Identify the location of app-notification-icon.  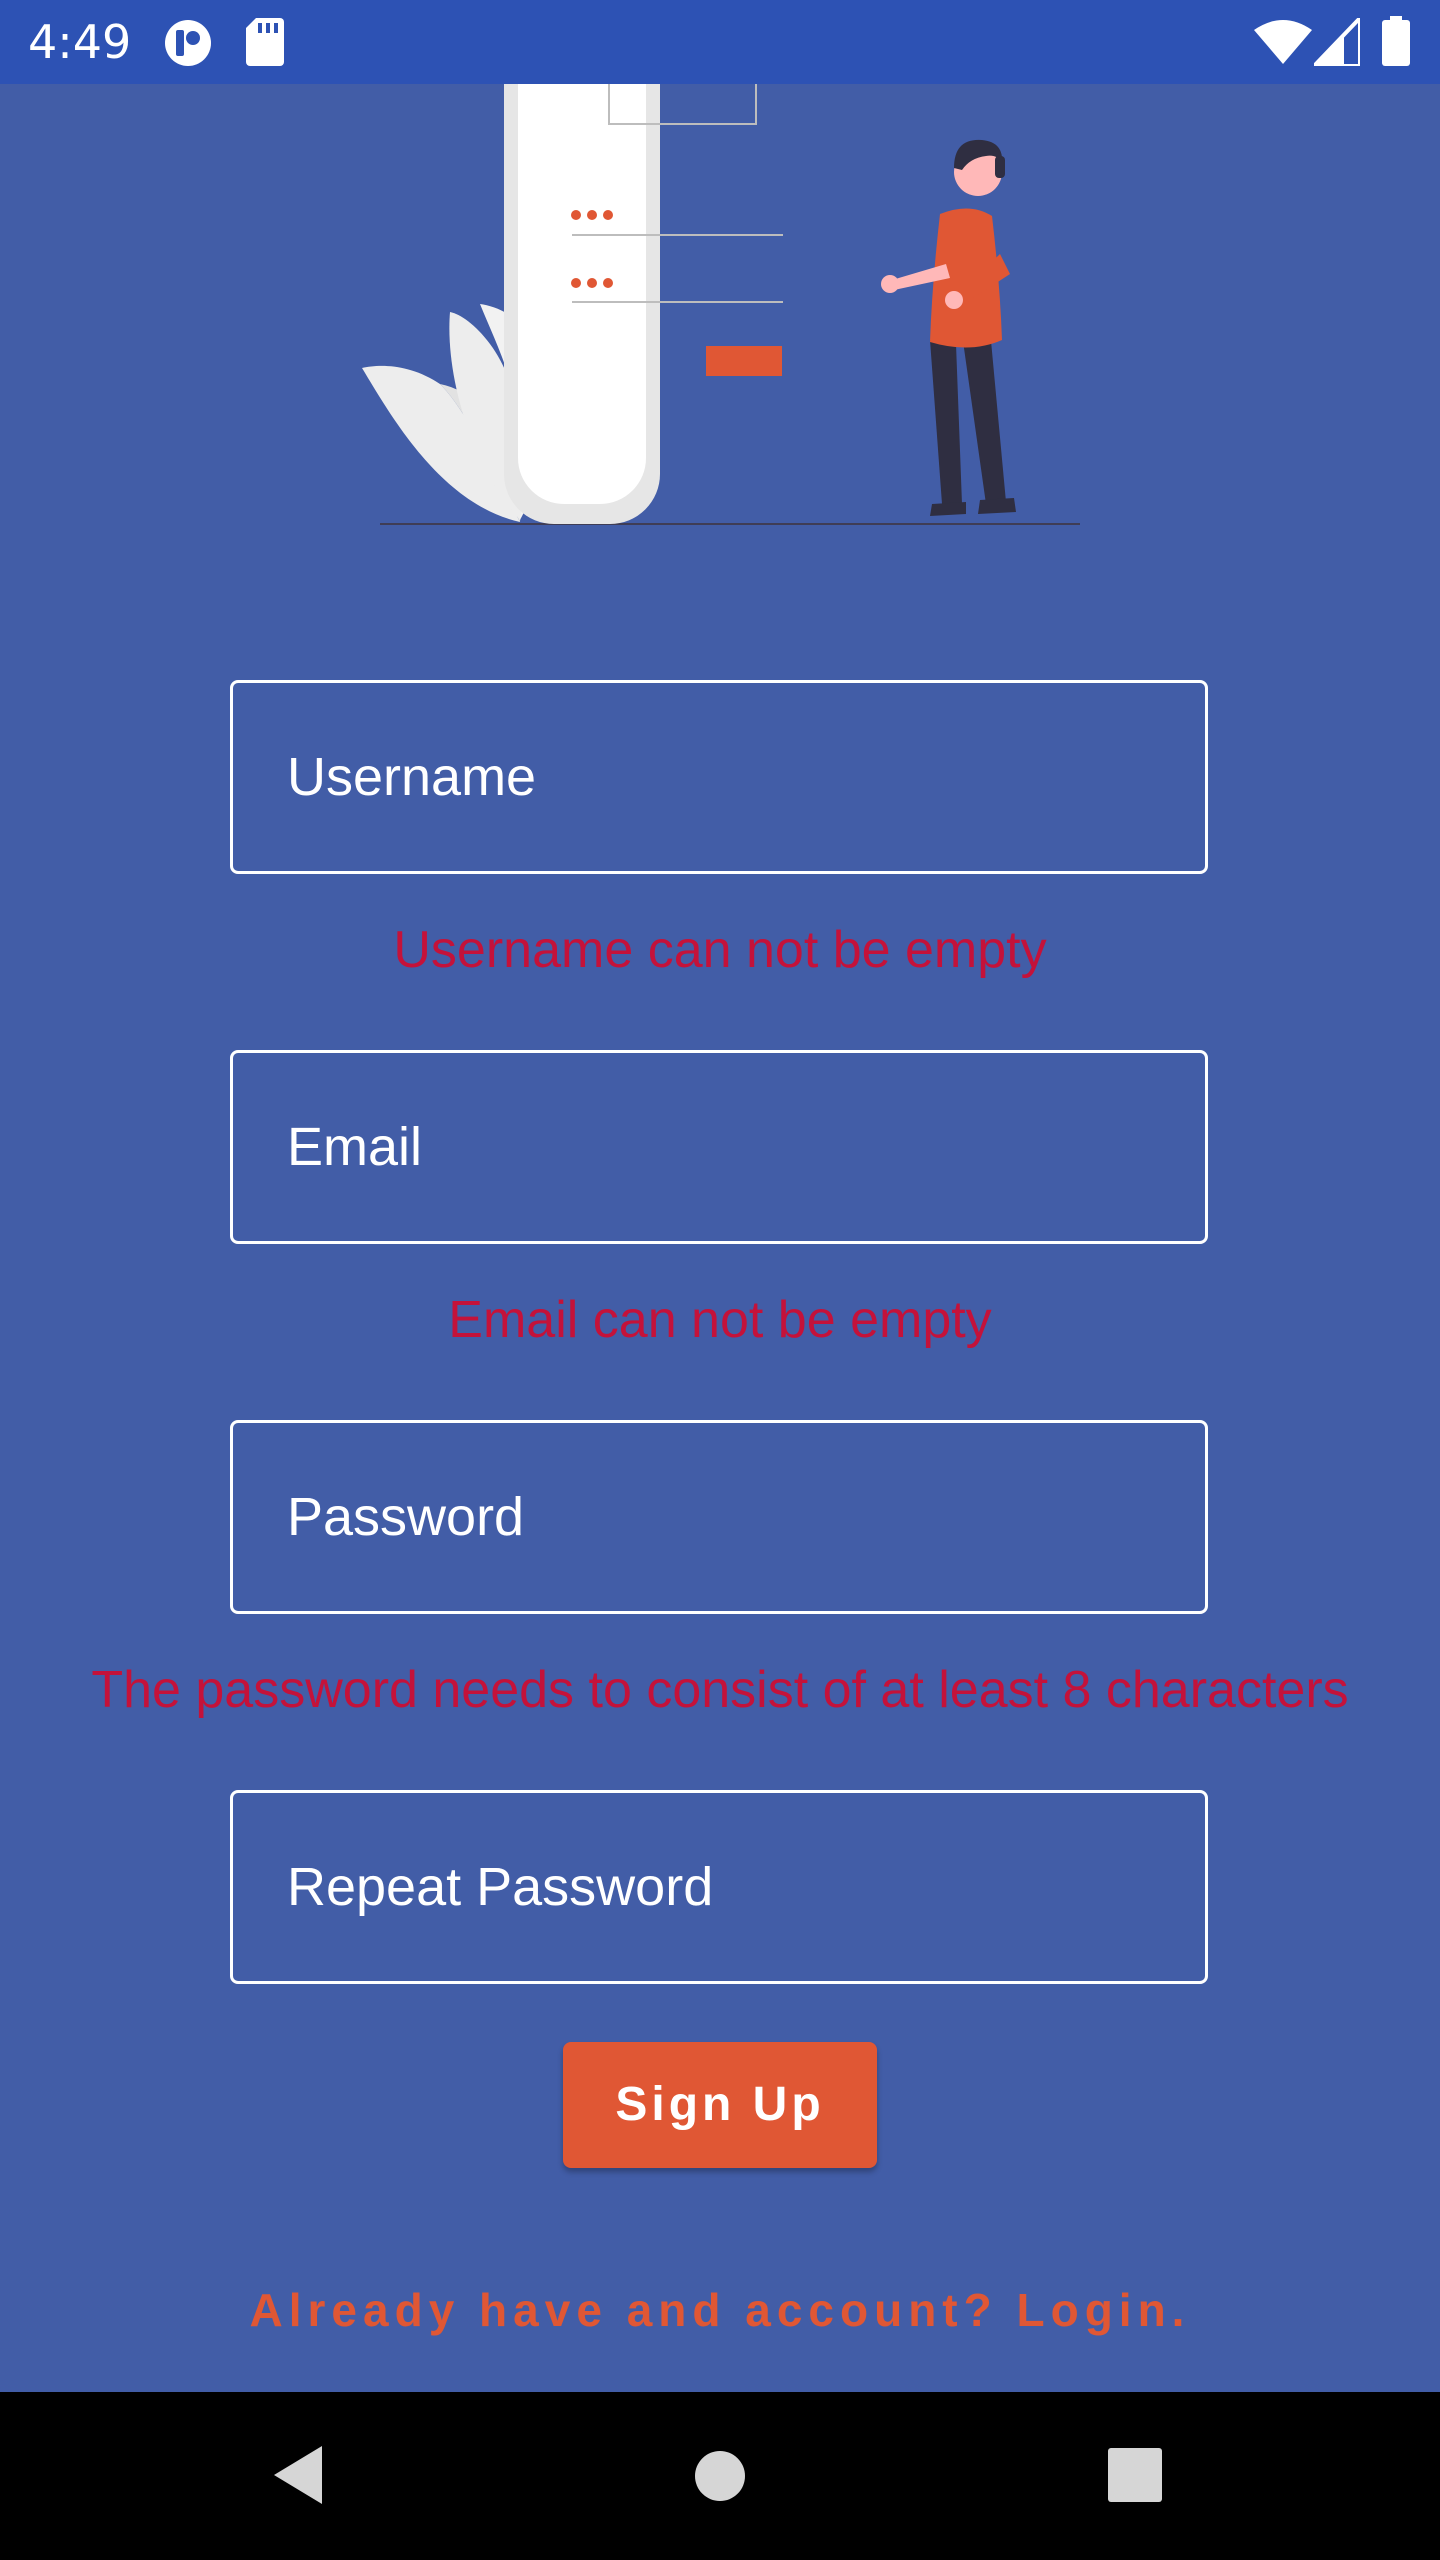
(188, 43).